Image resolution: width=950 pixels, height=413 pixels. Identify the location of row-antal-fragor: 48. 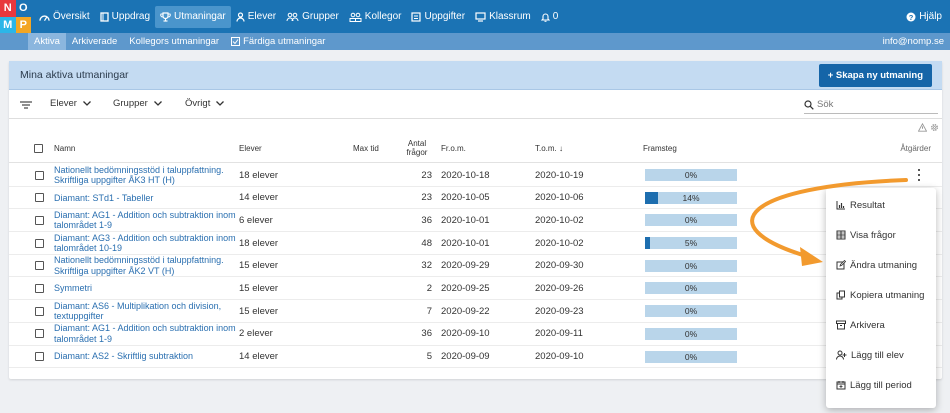
(426, 243).